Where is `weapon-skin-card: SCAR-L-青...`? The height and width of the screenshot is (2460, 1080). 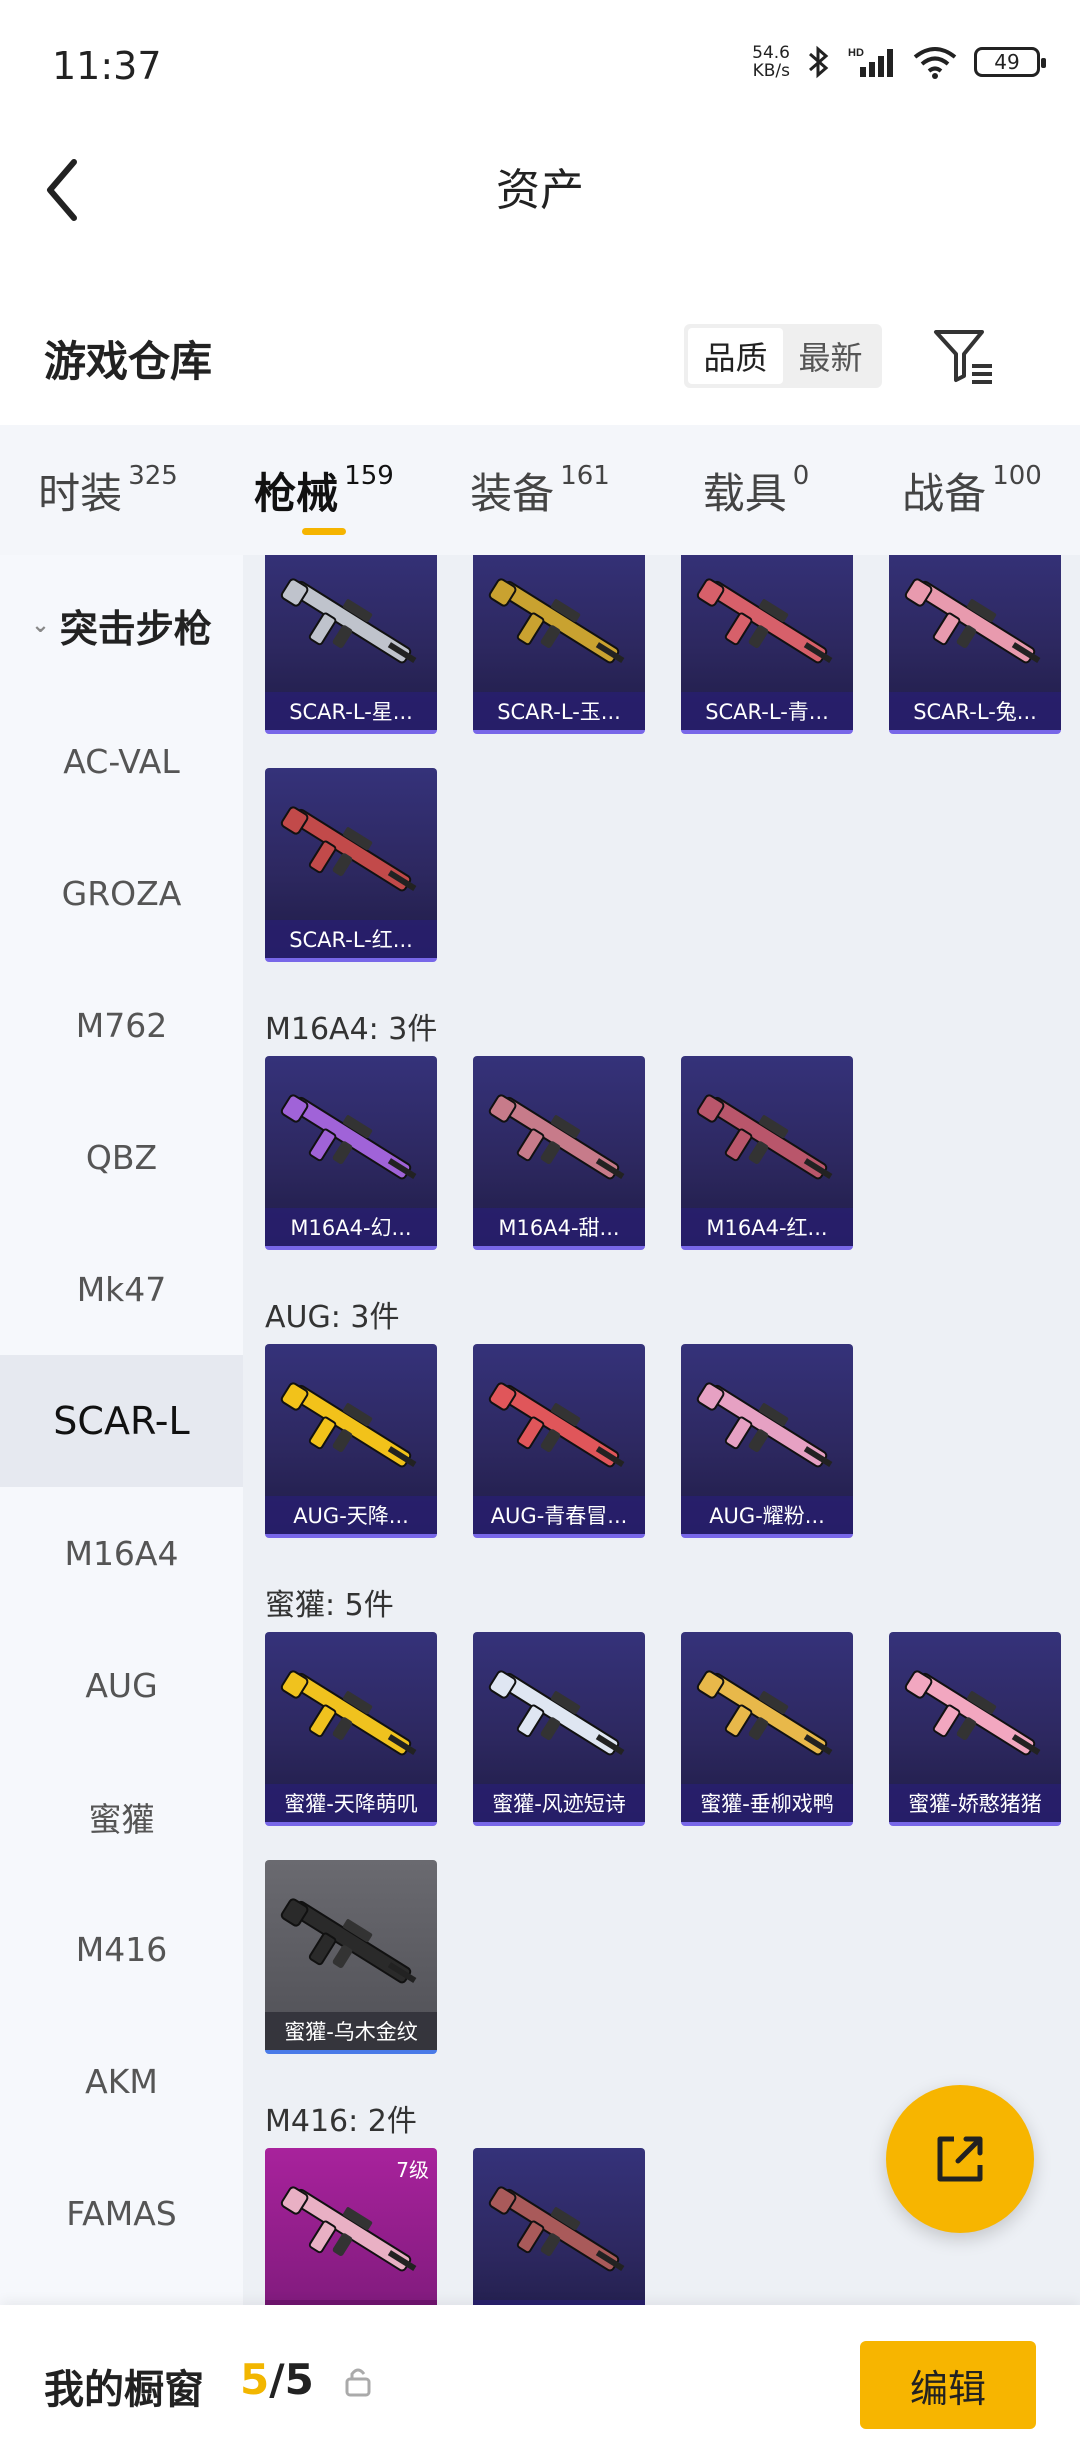 weapon-skin-card: SCAR-L-青... is located at coordinates (767, 644).